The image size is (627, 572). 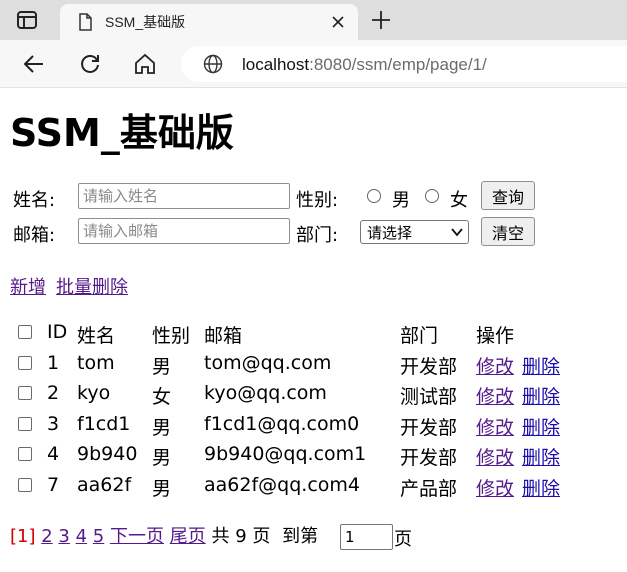 What do you see at coordinates (261, 536) in the screenshot?
I see `total-suffix: 页` at bounding box center [261, 536].